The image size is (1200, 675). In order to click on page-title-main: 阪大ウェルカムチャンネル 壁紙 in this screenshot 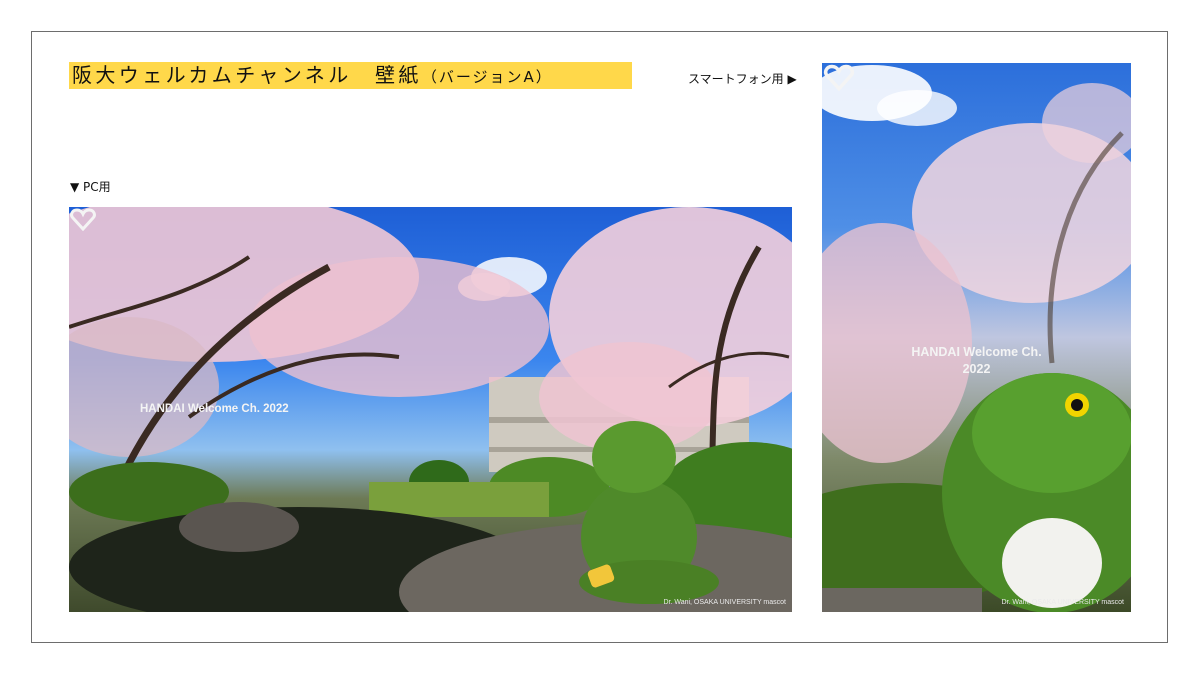, I will do `click(247, 75)`.